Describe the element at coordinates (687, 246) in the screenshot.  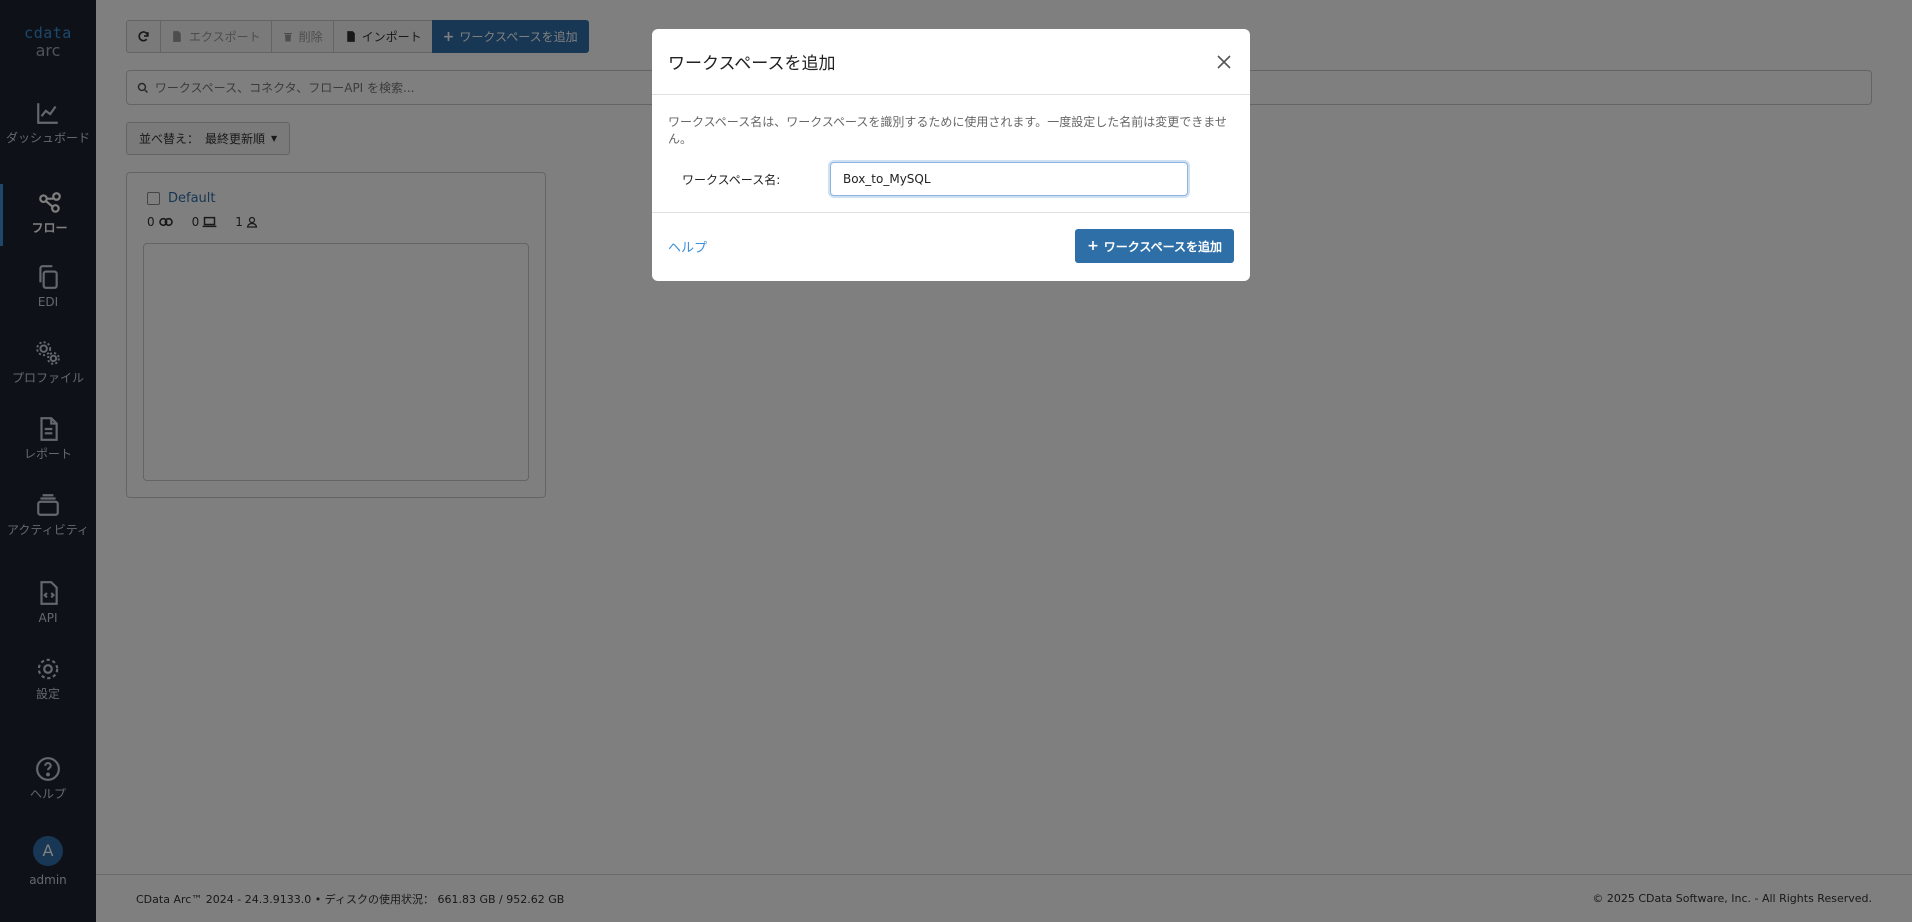
I see `help-link: ヘルプ` at that location.